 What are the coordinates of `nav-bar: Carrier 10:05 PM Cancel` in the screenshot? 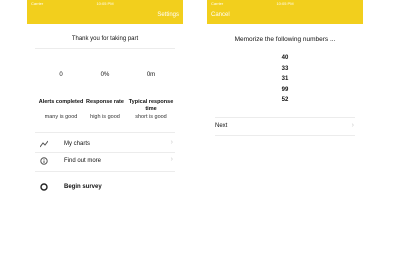 It's located at (285, 12).